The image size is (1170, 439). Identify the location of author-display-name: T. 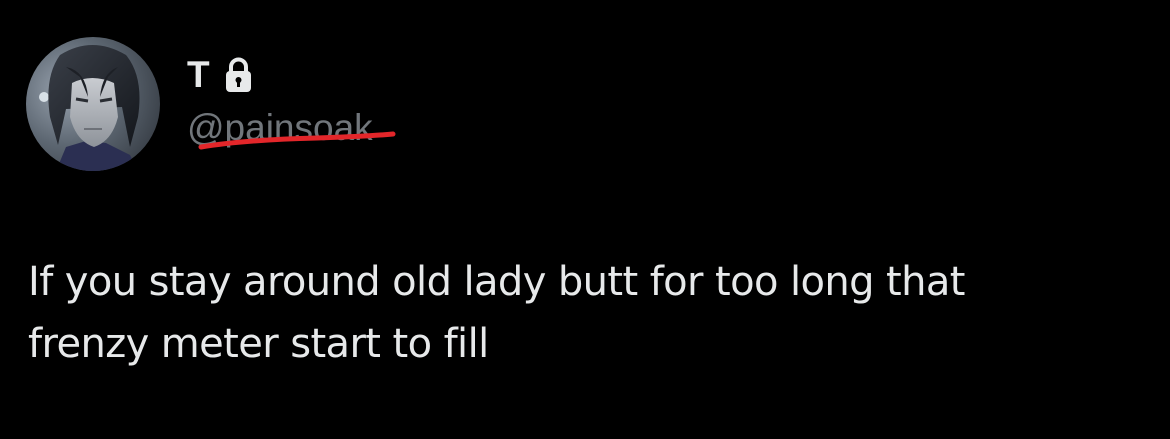
(198, 75).